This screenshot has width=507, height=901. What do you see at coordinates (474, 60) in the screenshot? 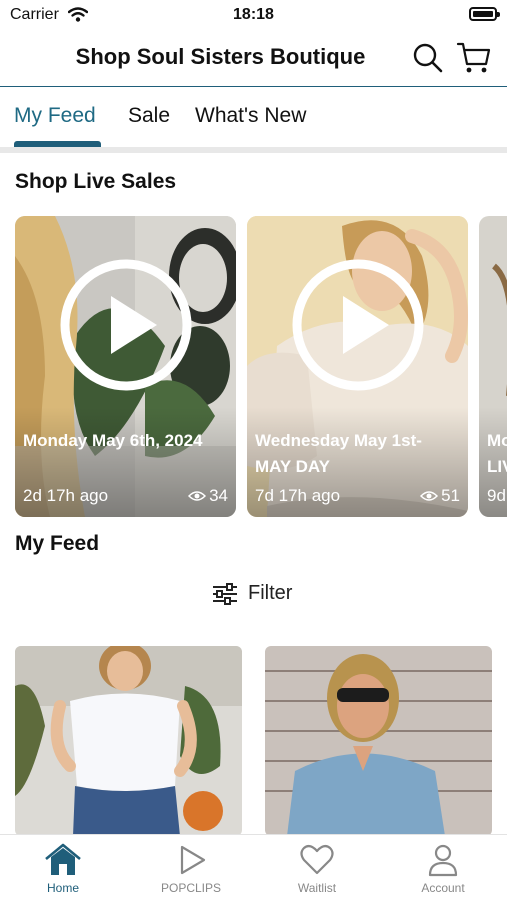
I see `cart-icon` at bounding box center [474, 60].